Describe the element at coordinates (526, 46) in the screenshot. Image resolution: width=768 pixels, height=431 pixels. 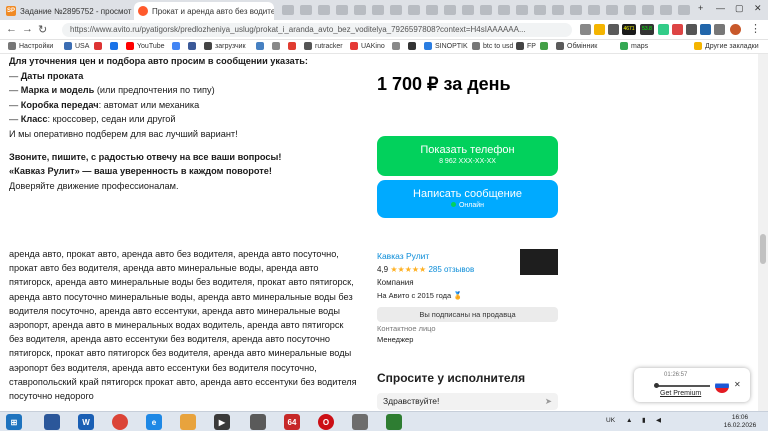
I see `bookmark-item: FP` at that location.